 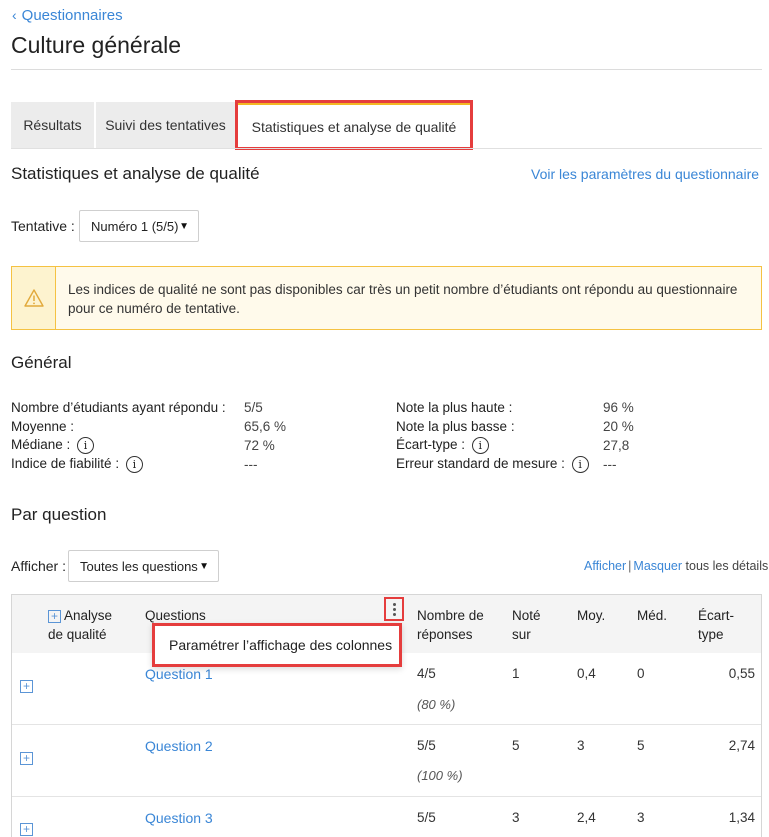 I want to click on view-settings-link: Voir les paramètres du questionnaire, so click(x=645, y=174).